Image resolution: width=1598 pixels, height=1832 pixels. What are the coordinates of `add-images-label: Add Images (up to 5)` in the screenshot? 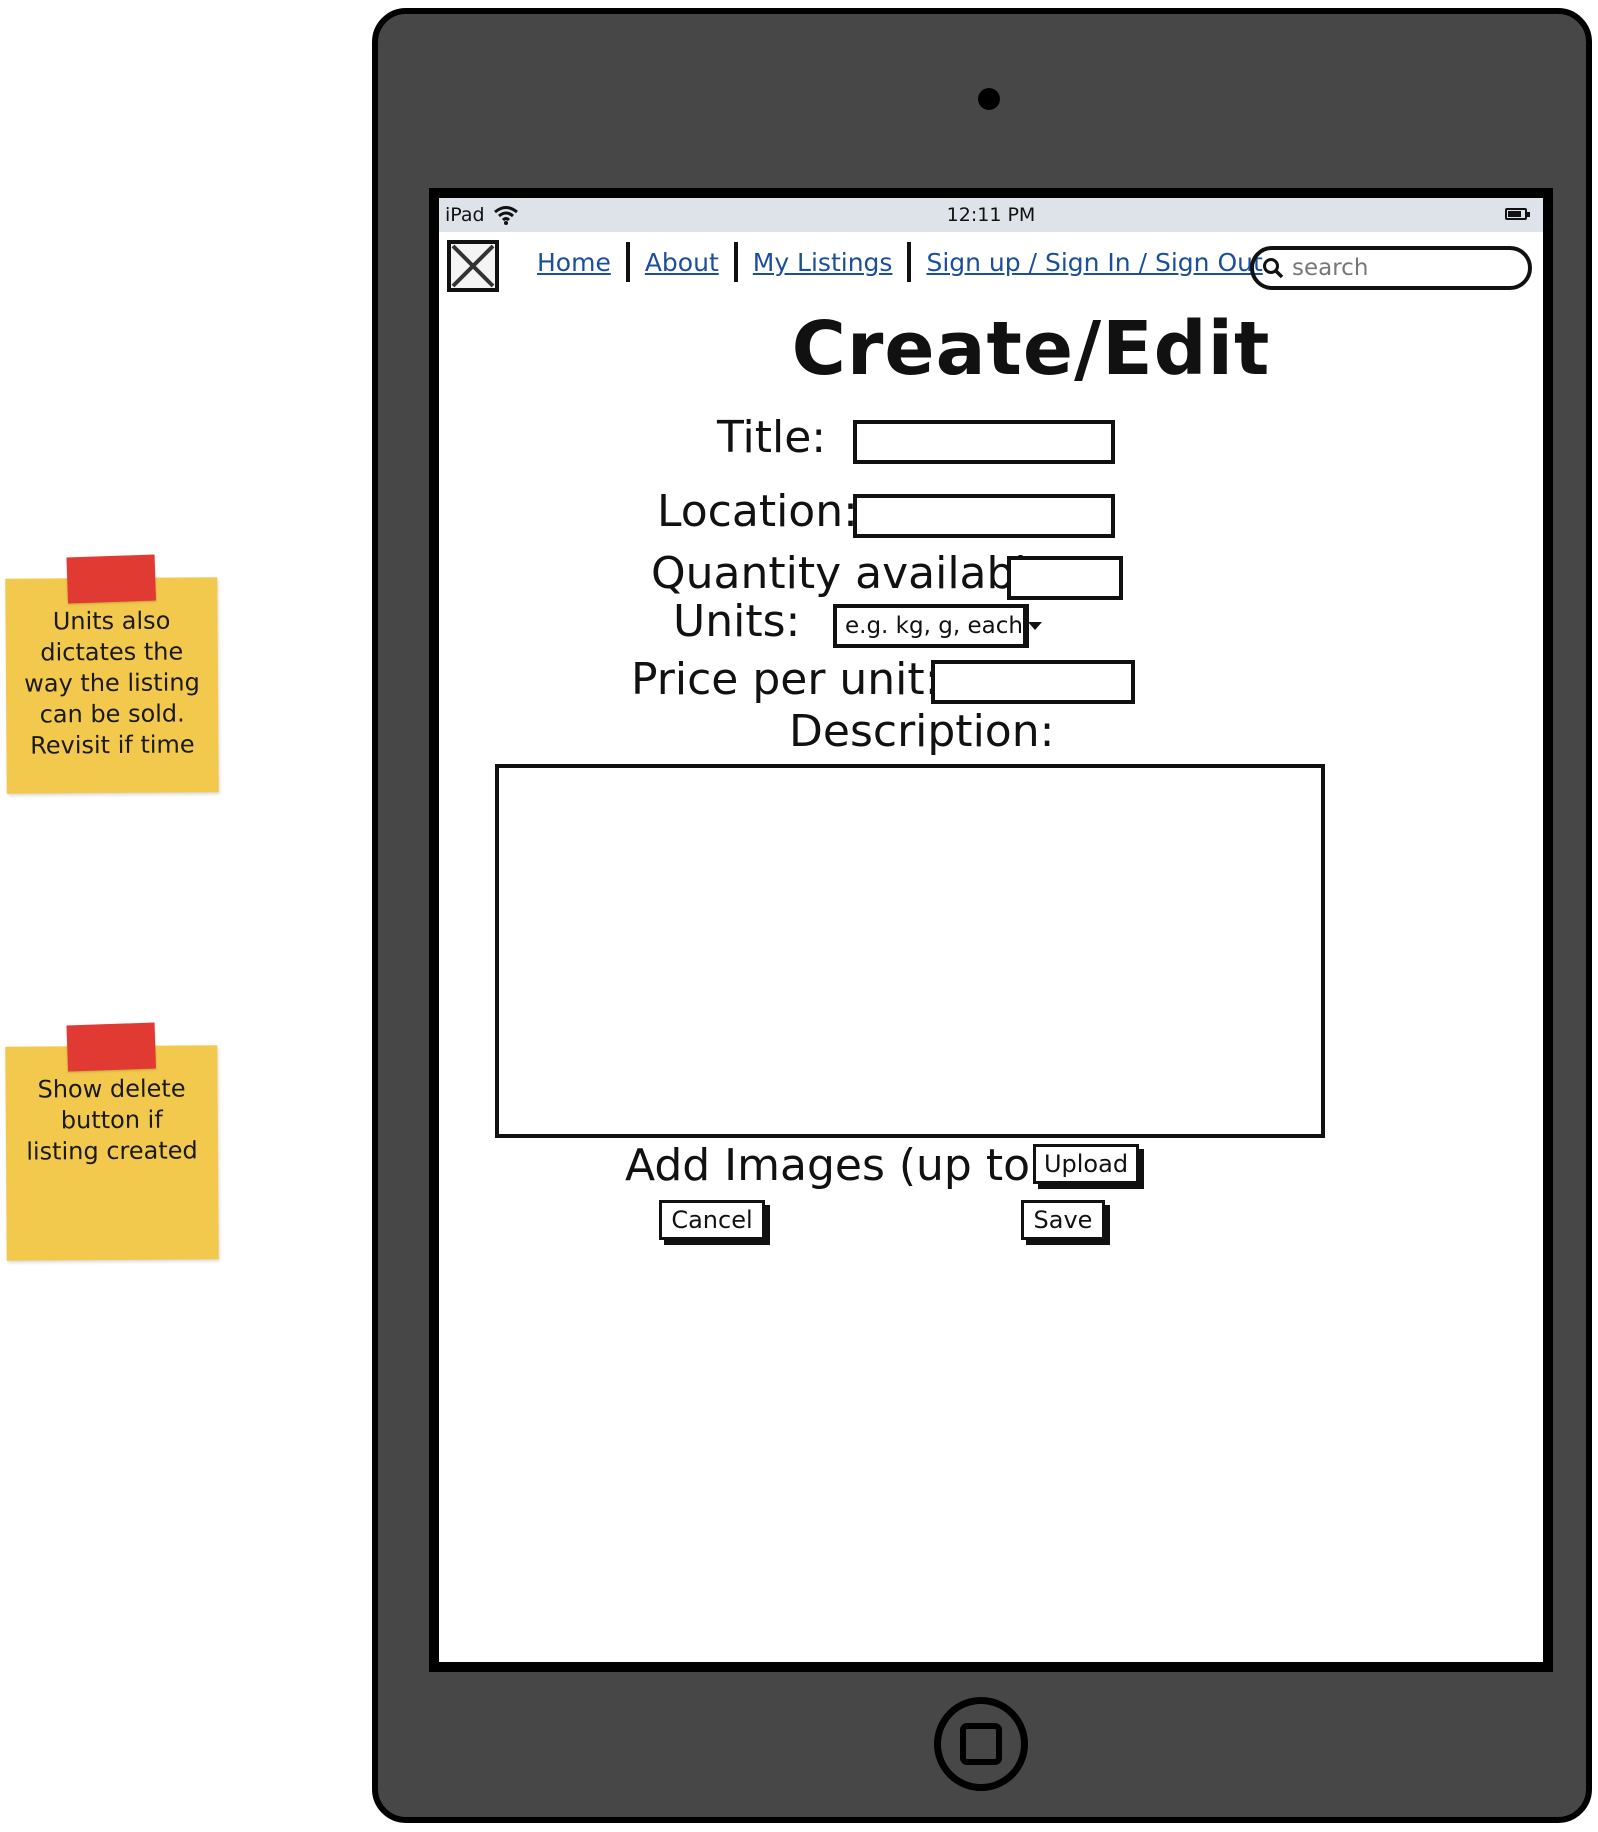 It's located at (857, 1165).